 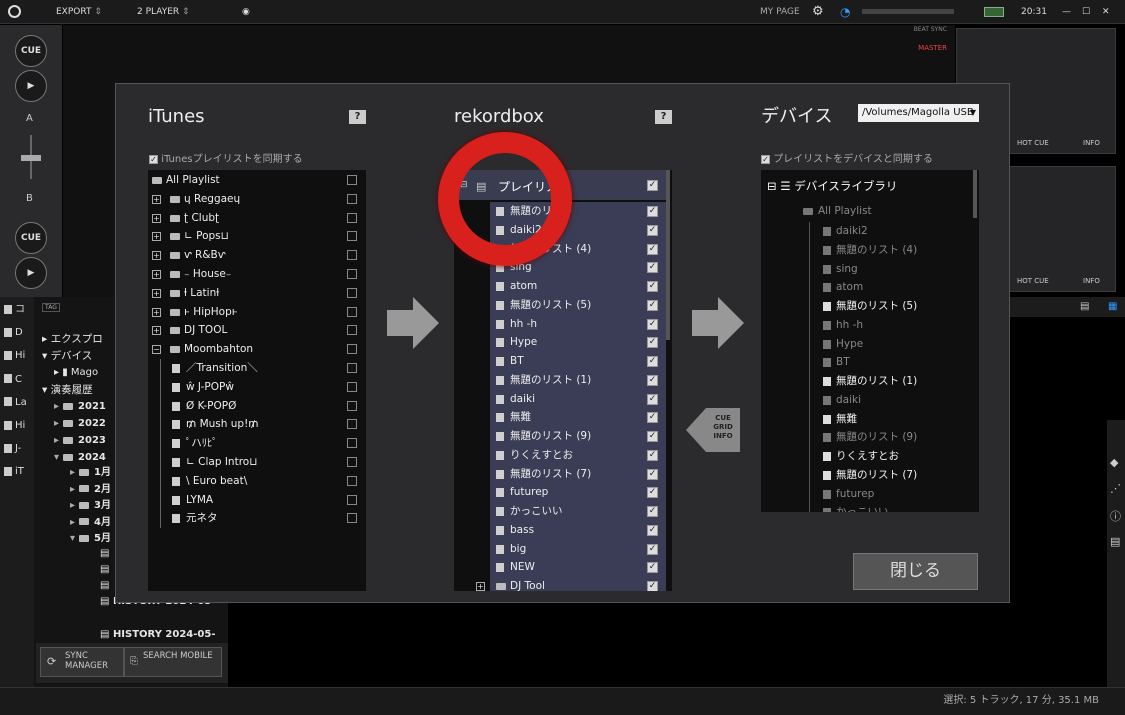 I want to click on history-file-2: ▤, so click(x=104, y=570).